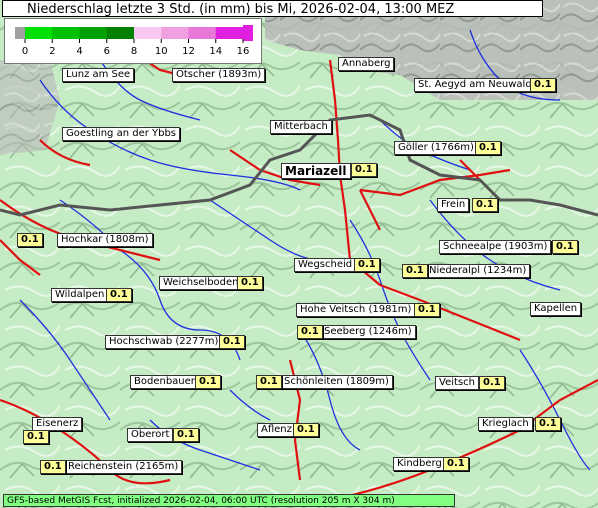  Describe the element at coordinates (556, 309) in the screenshot. I see `place-label: Kapellen` at that location.